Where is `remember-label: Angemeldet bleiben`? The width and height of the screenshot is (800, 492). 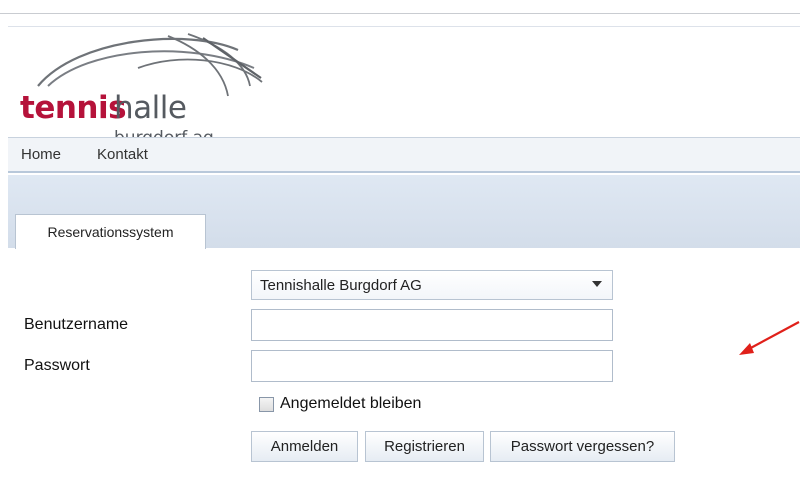
remember-label: Angemeldet bleiben is located at coordinates (350, 404).